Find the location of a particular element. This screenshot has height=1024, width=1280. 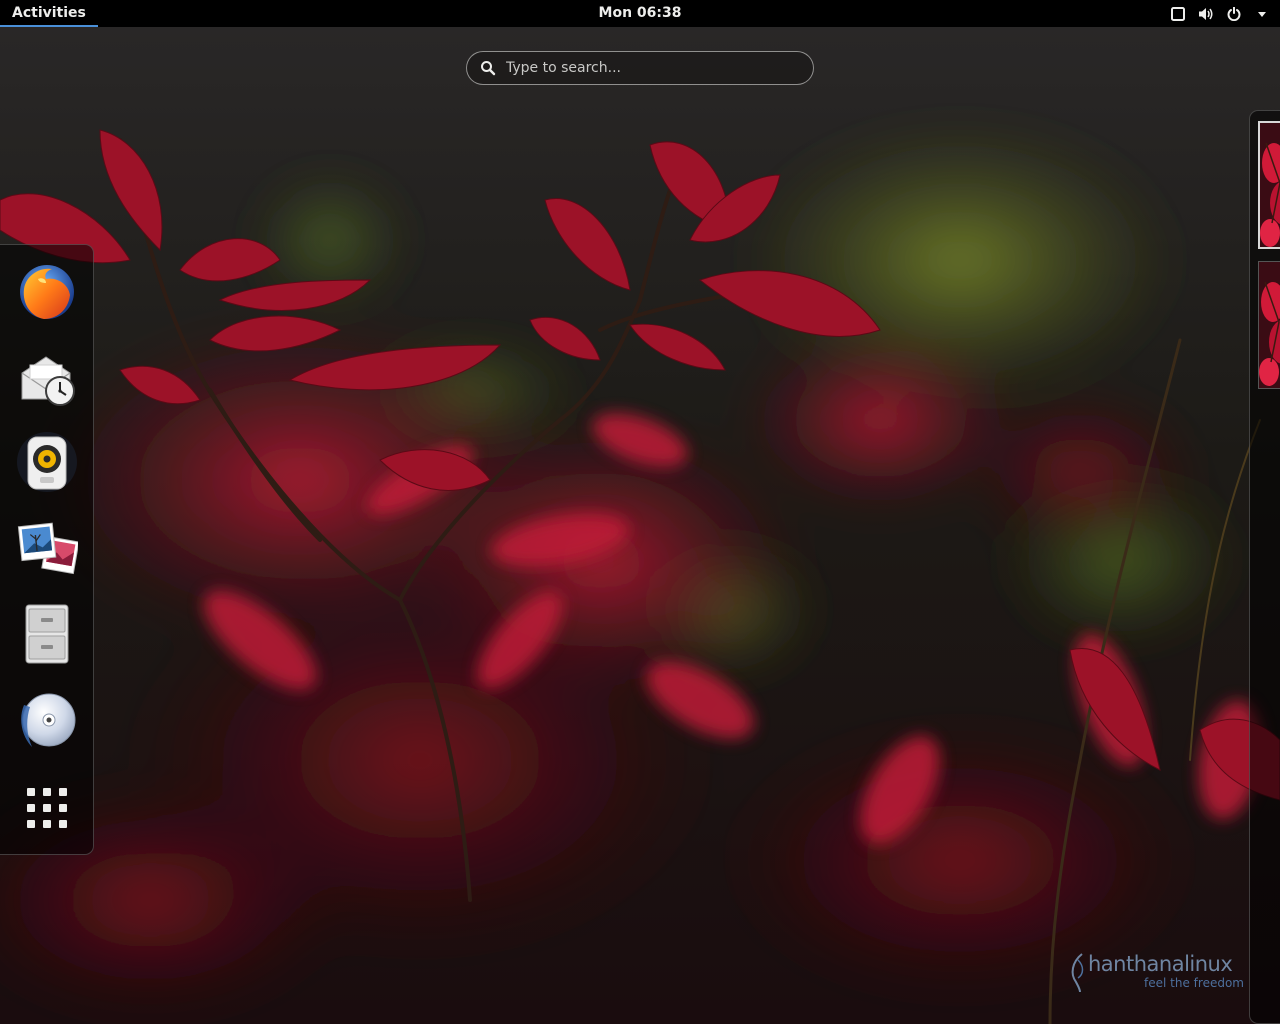

rhythmbox-icon is located at coordinates (47, 462).